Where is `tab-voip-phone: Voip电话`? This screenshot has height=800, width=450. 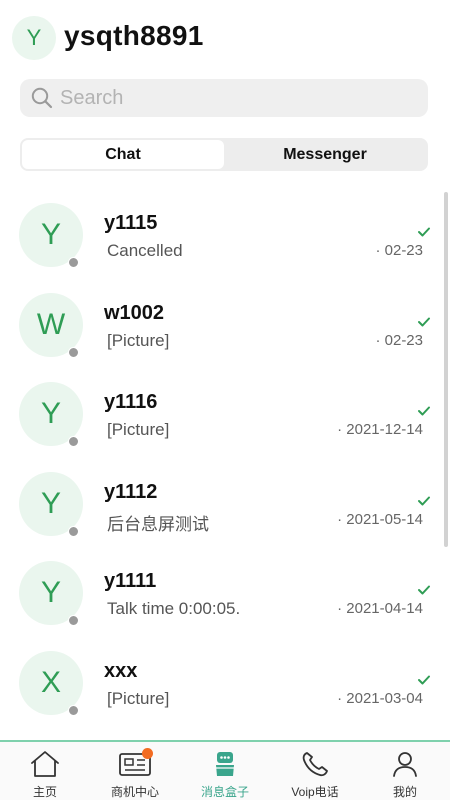
tab-voip-phone: Voip电话 is located at coordinates (315, 771).